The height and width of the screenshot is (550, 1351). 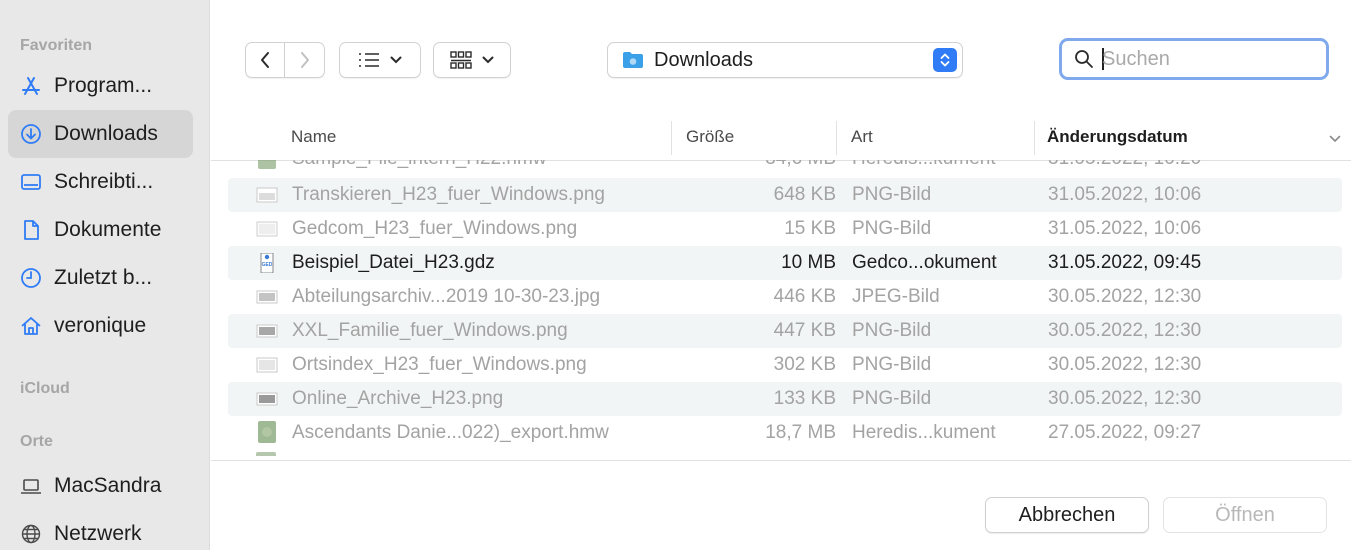 I want to click on network-icon, so click(x=31, y=534).